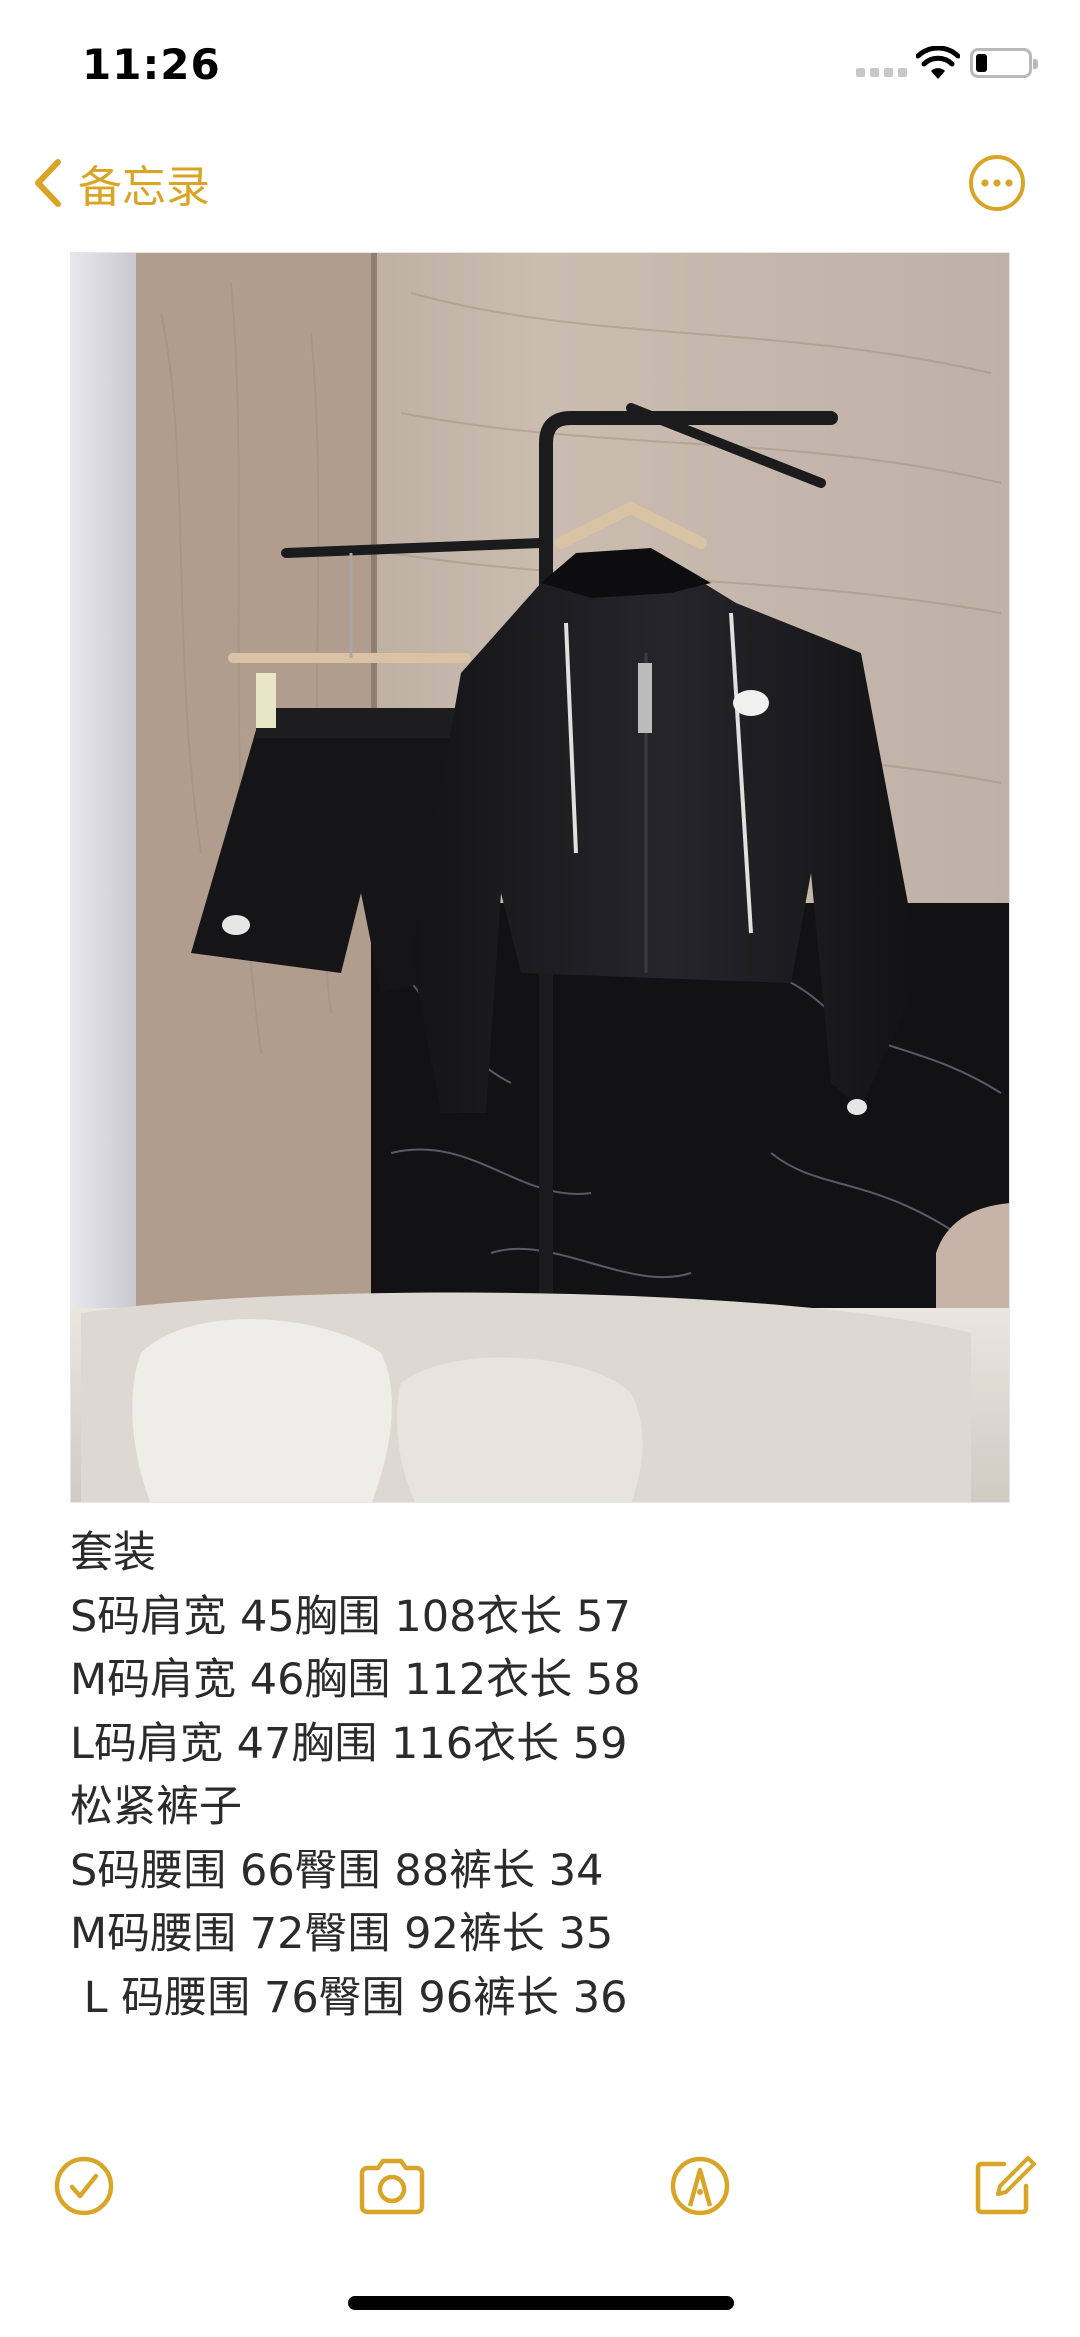  I want to click on back-button: 备忘录, so click(120, 183).